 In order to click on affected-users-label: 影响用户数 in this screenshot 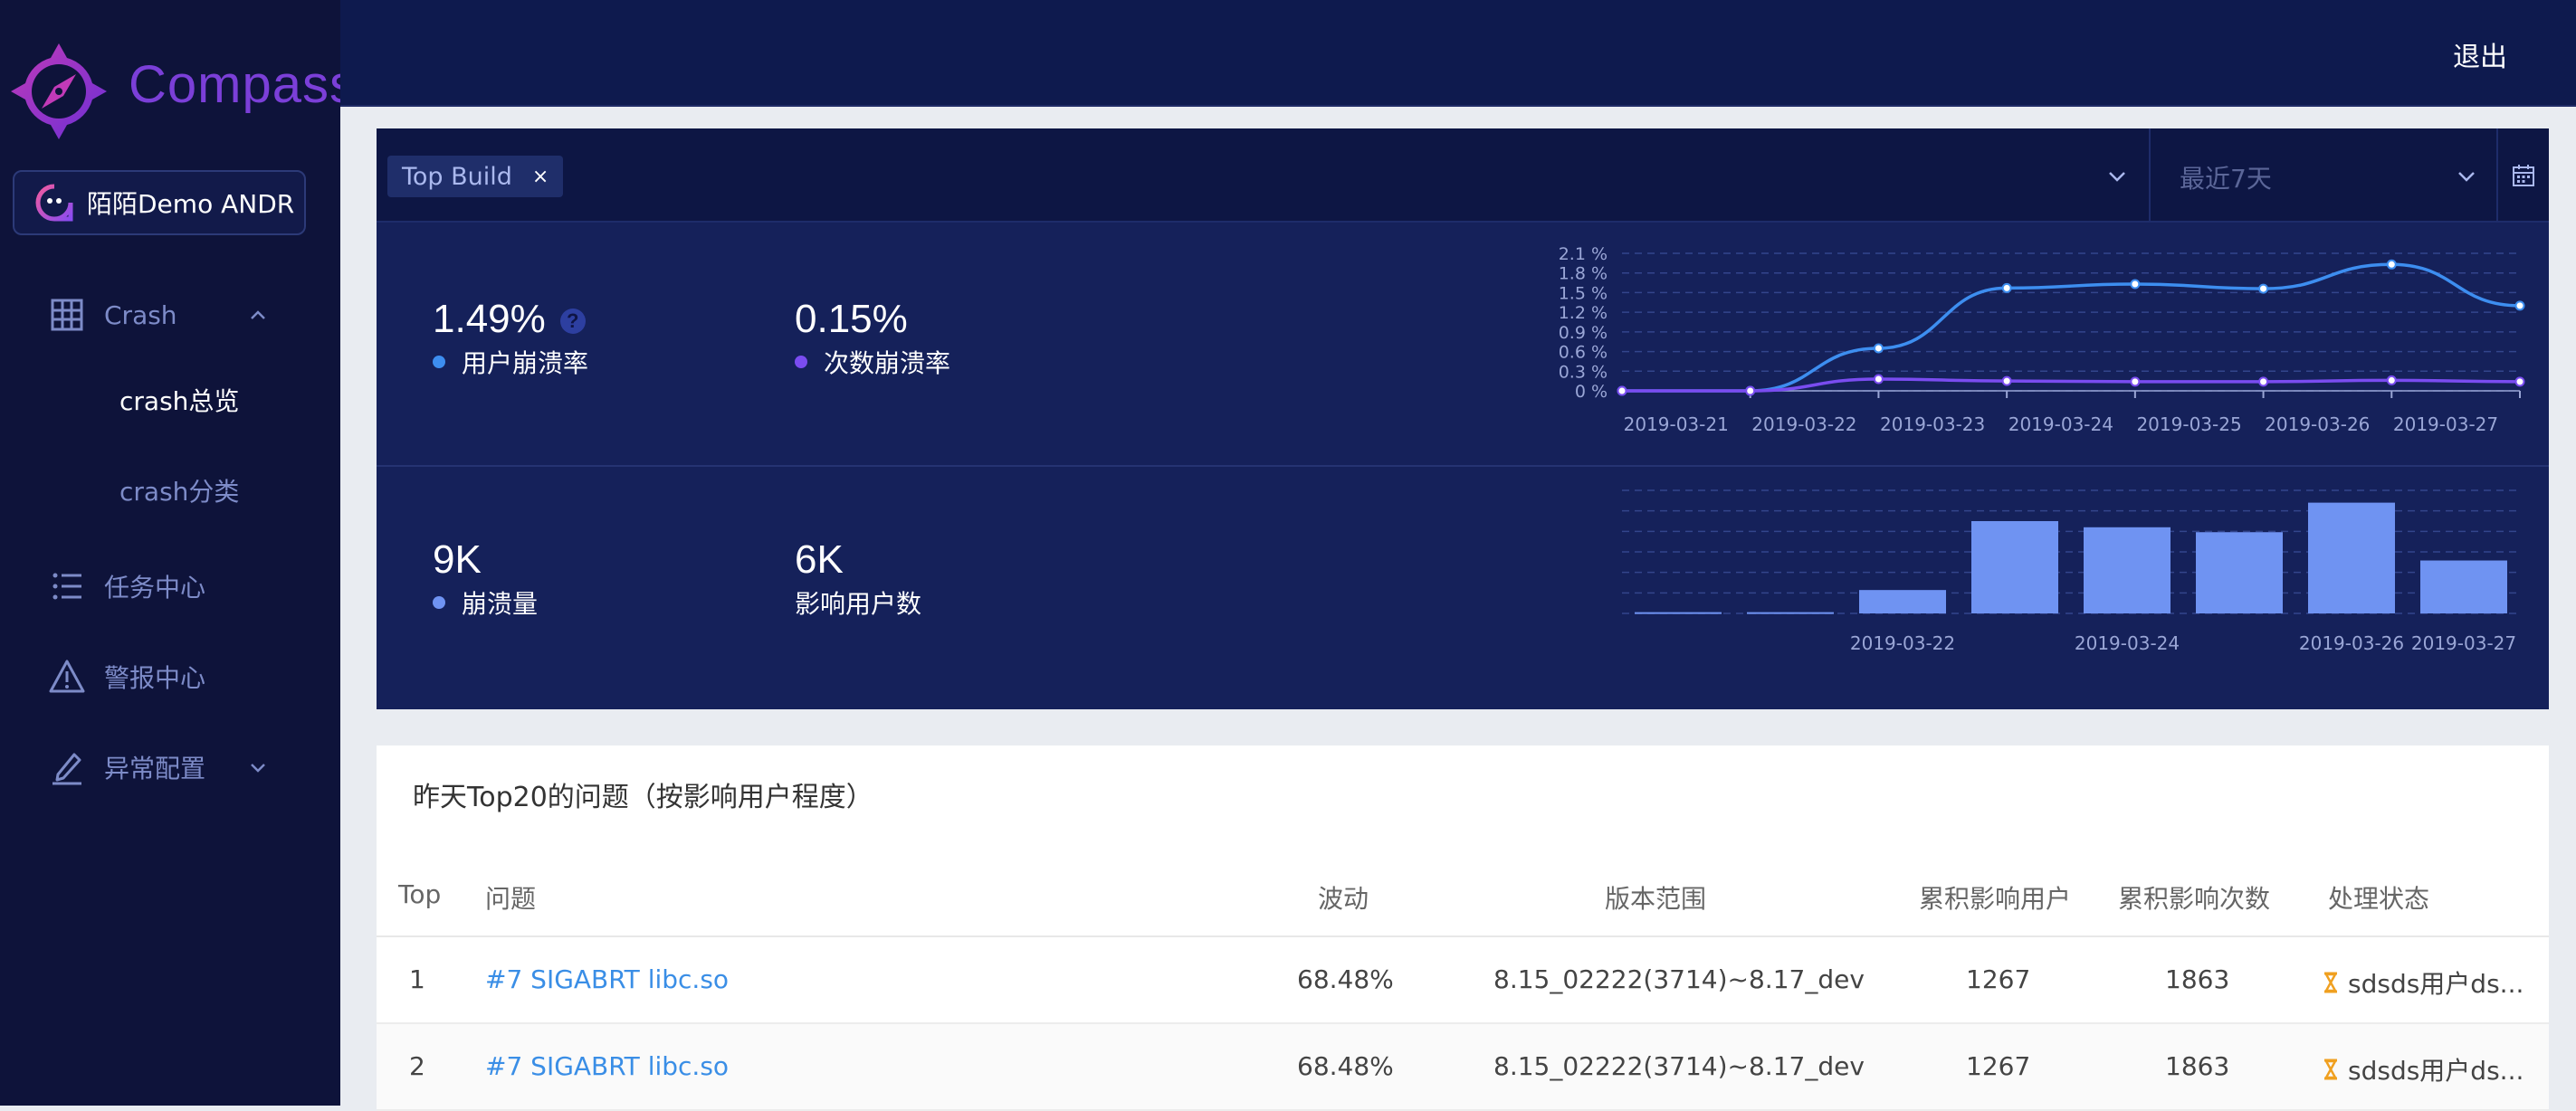, I will do `click(859, 604)`.